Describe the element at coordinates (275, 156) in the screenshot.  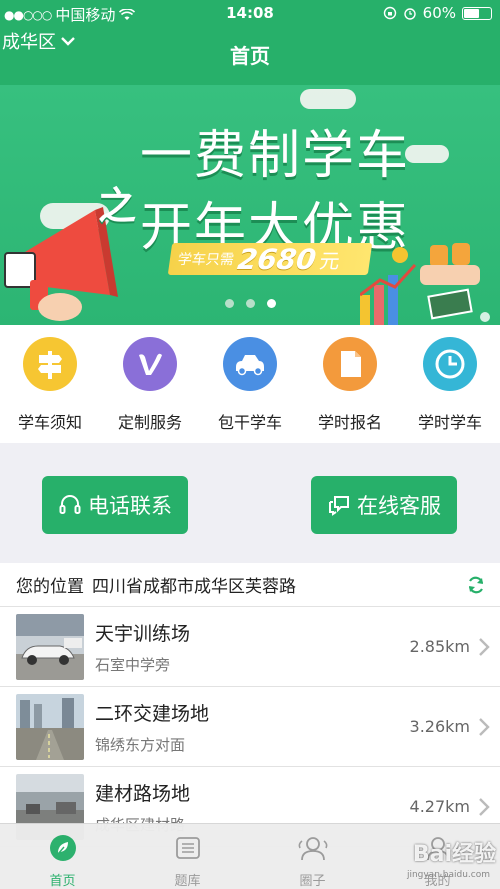
I see `banner-headline-1: 一费制学车` at that location.